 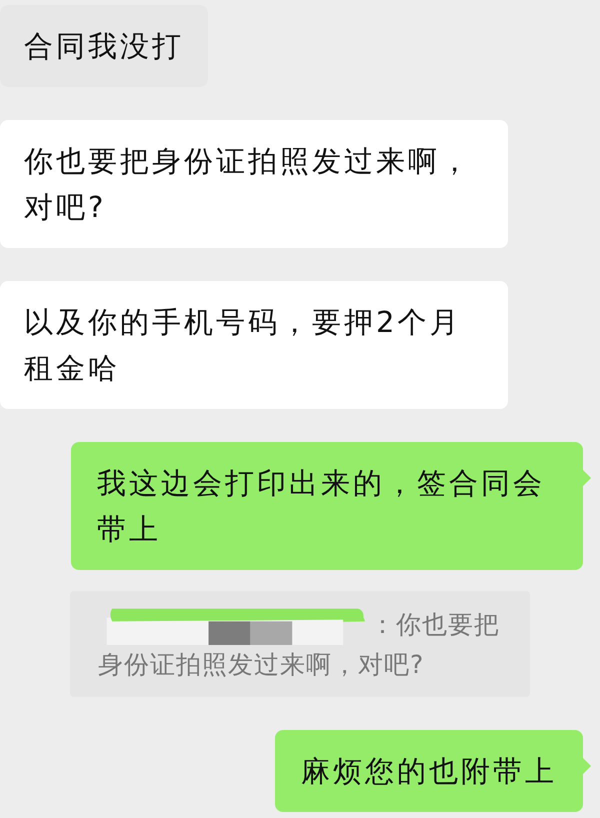 I want to click on message-bubble: 你也要把身份证拍照发过来啊，对吧?, so click(x=254, y=184).